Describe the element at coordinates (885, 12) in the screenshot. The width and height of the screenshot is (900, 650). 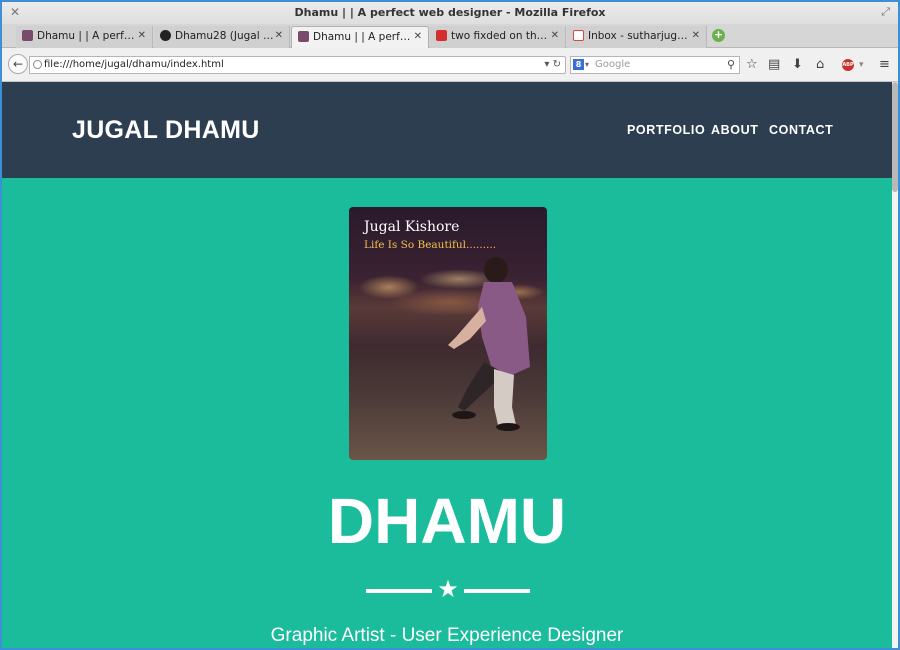
I see `window-maximize-icon: ⤢` at that location.